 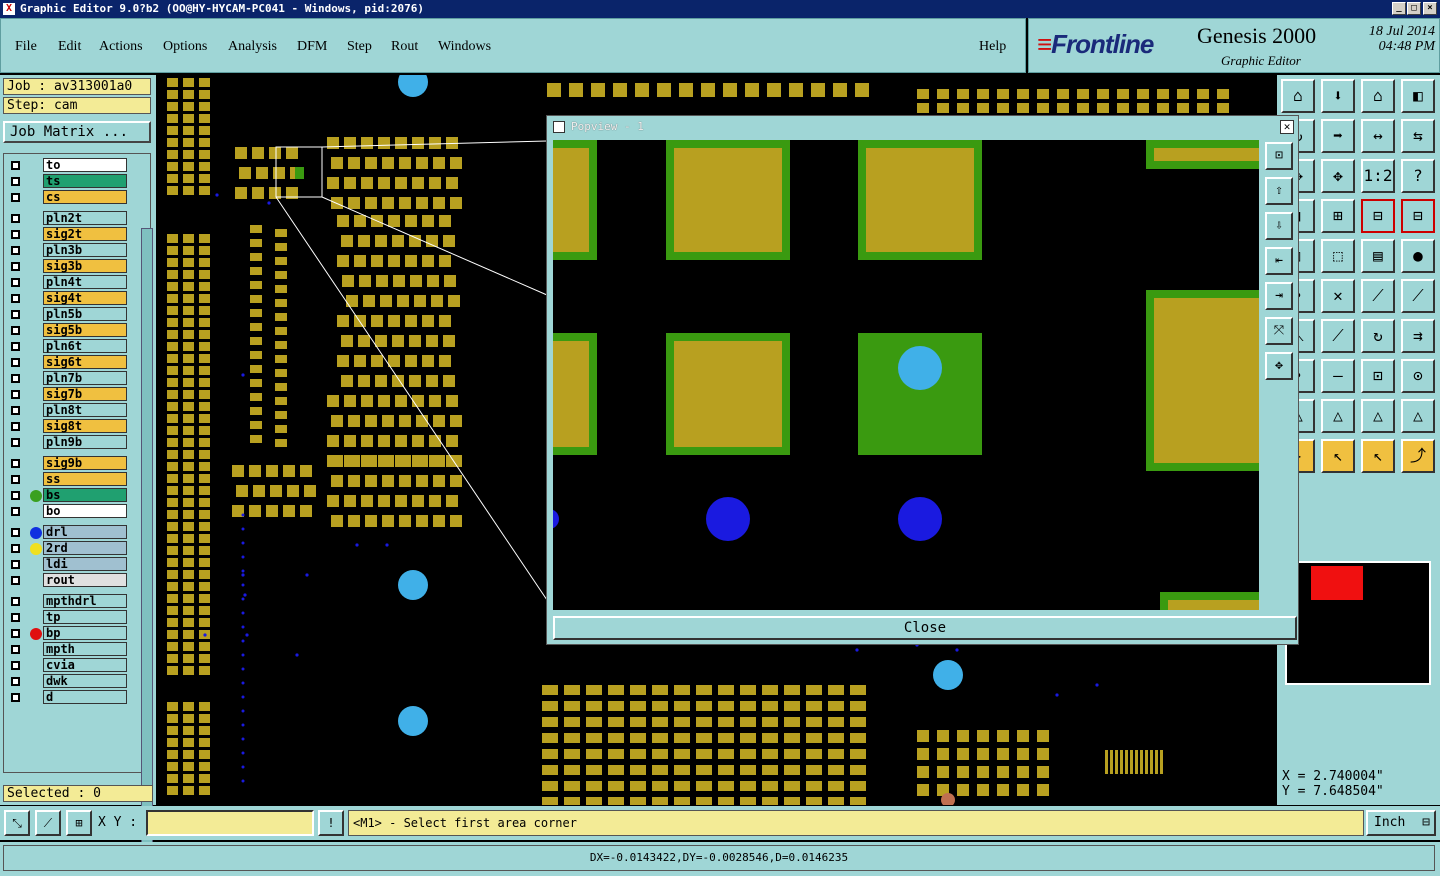 I want to click on layer-name: bp, so click(x=85, y=633).